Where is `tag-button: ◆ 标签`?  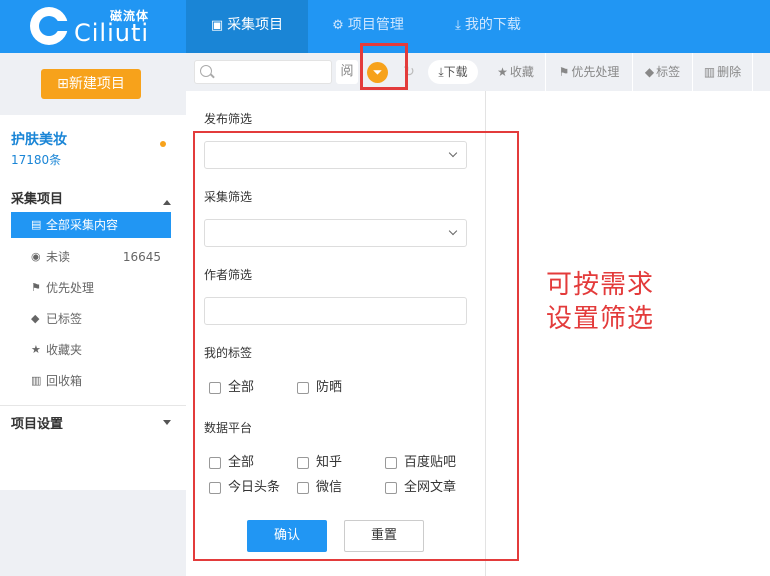
tag-button: ◆ 标签 is located at coordinates (663, 72).